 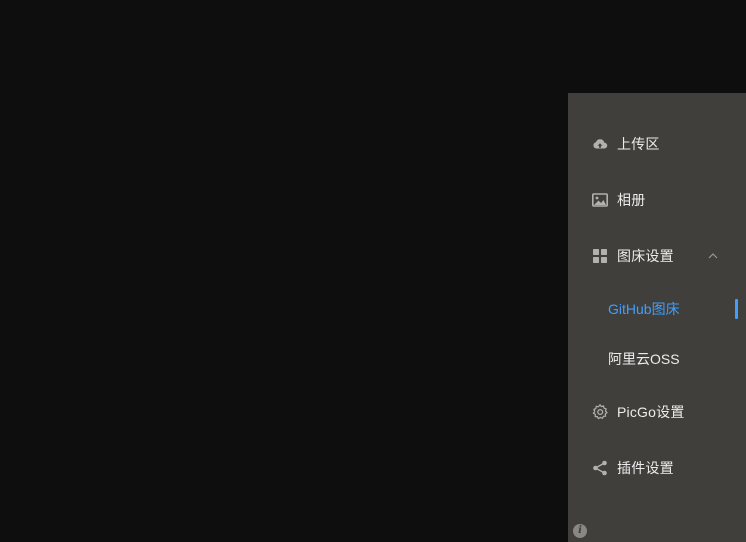 What do you see at coordinates (644, 359) in the screenshot?
I see `submenu-item-label: 阿里云OSS` at bounding box center [644, 359].